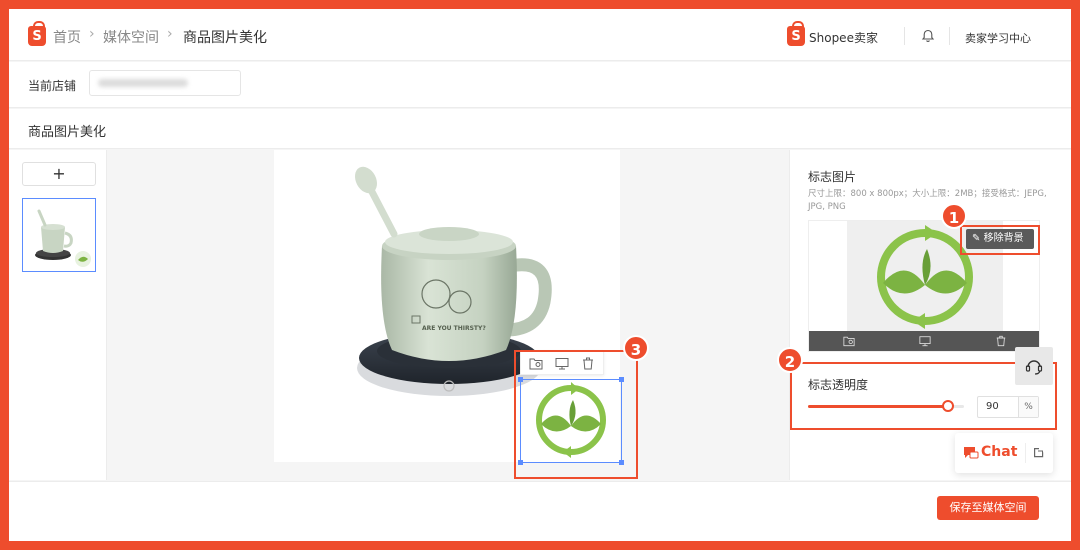  Describe the element at coordinates (67, 132) in the screenshot. I see `section-title: 商品图片美化` at that location.